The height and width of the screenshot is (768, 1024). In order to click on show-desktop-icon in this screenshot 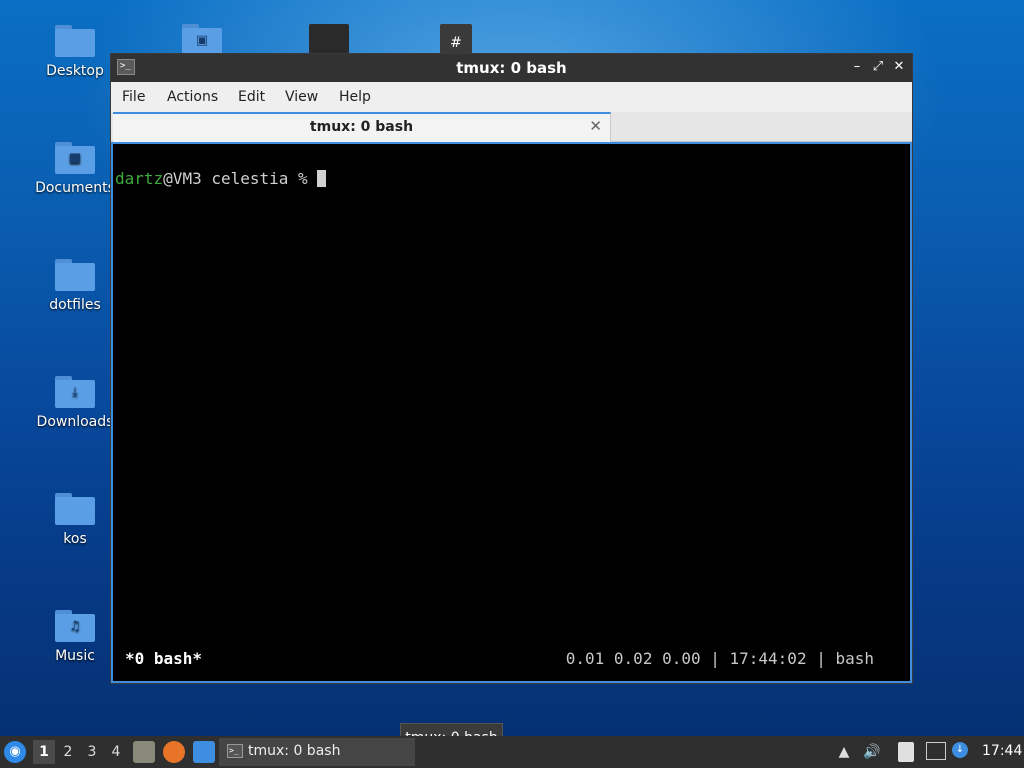, I will do `click(204, 752)`.